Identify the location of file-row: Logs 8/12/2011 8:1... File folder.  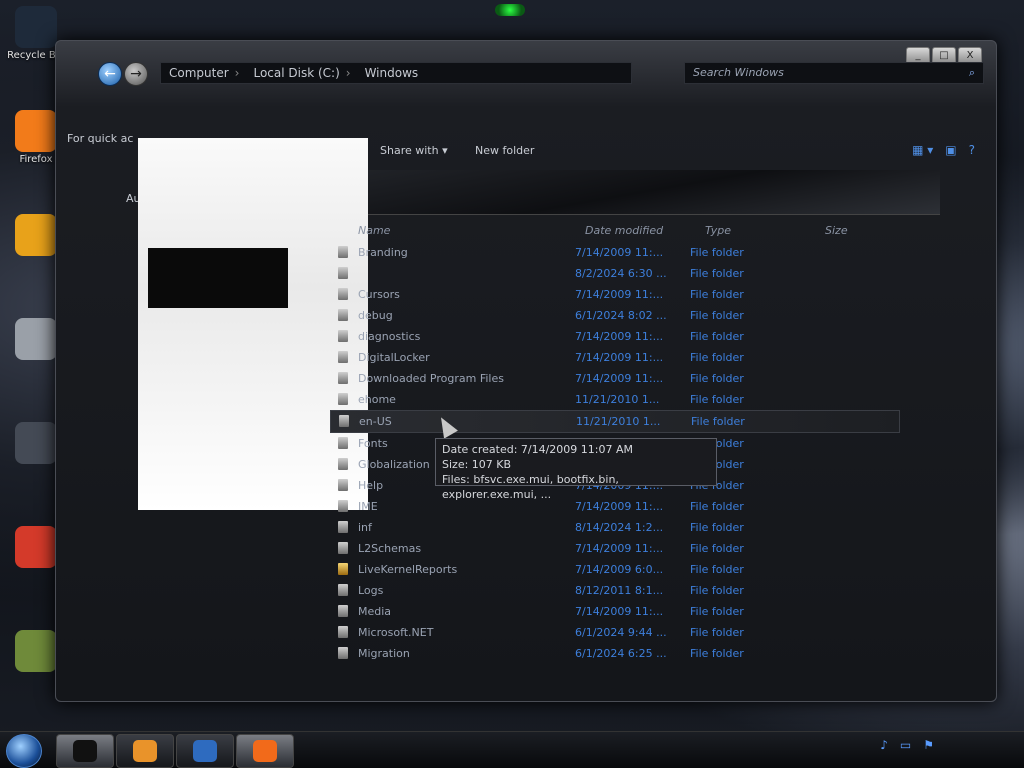
(615, 590).